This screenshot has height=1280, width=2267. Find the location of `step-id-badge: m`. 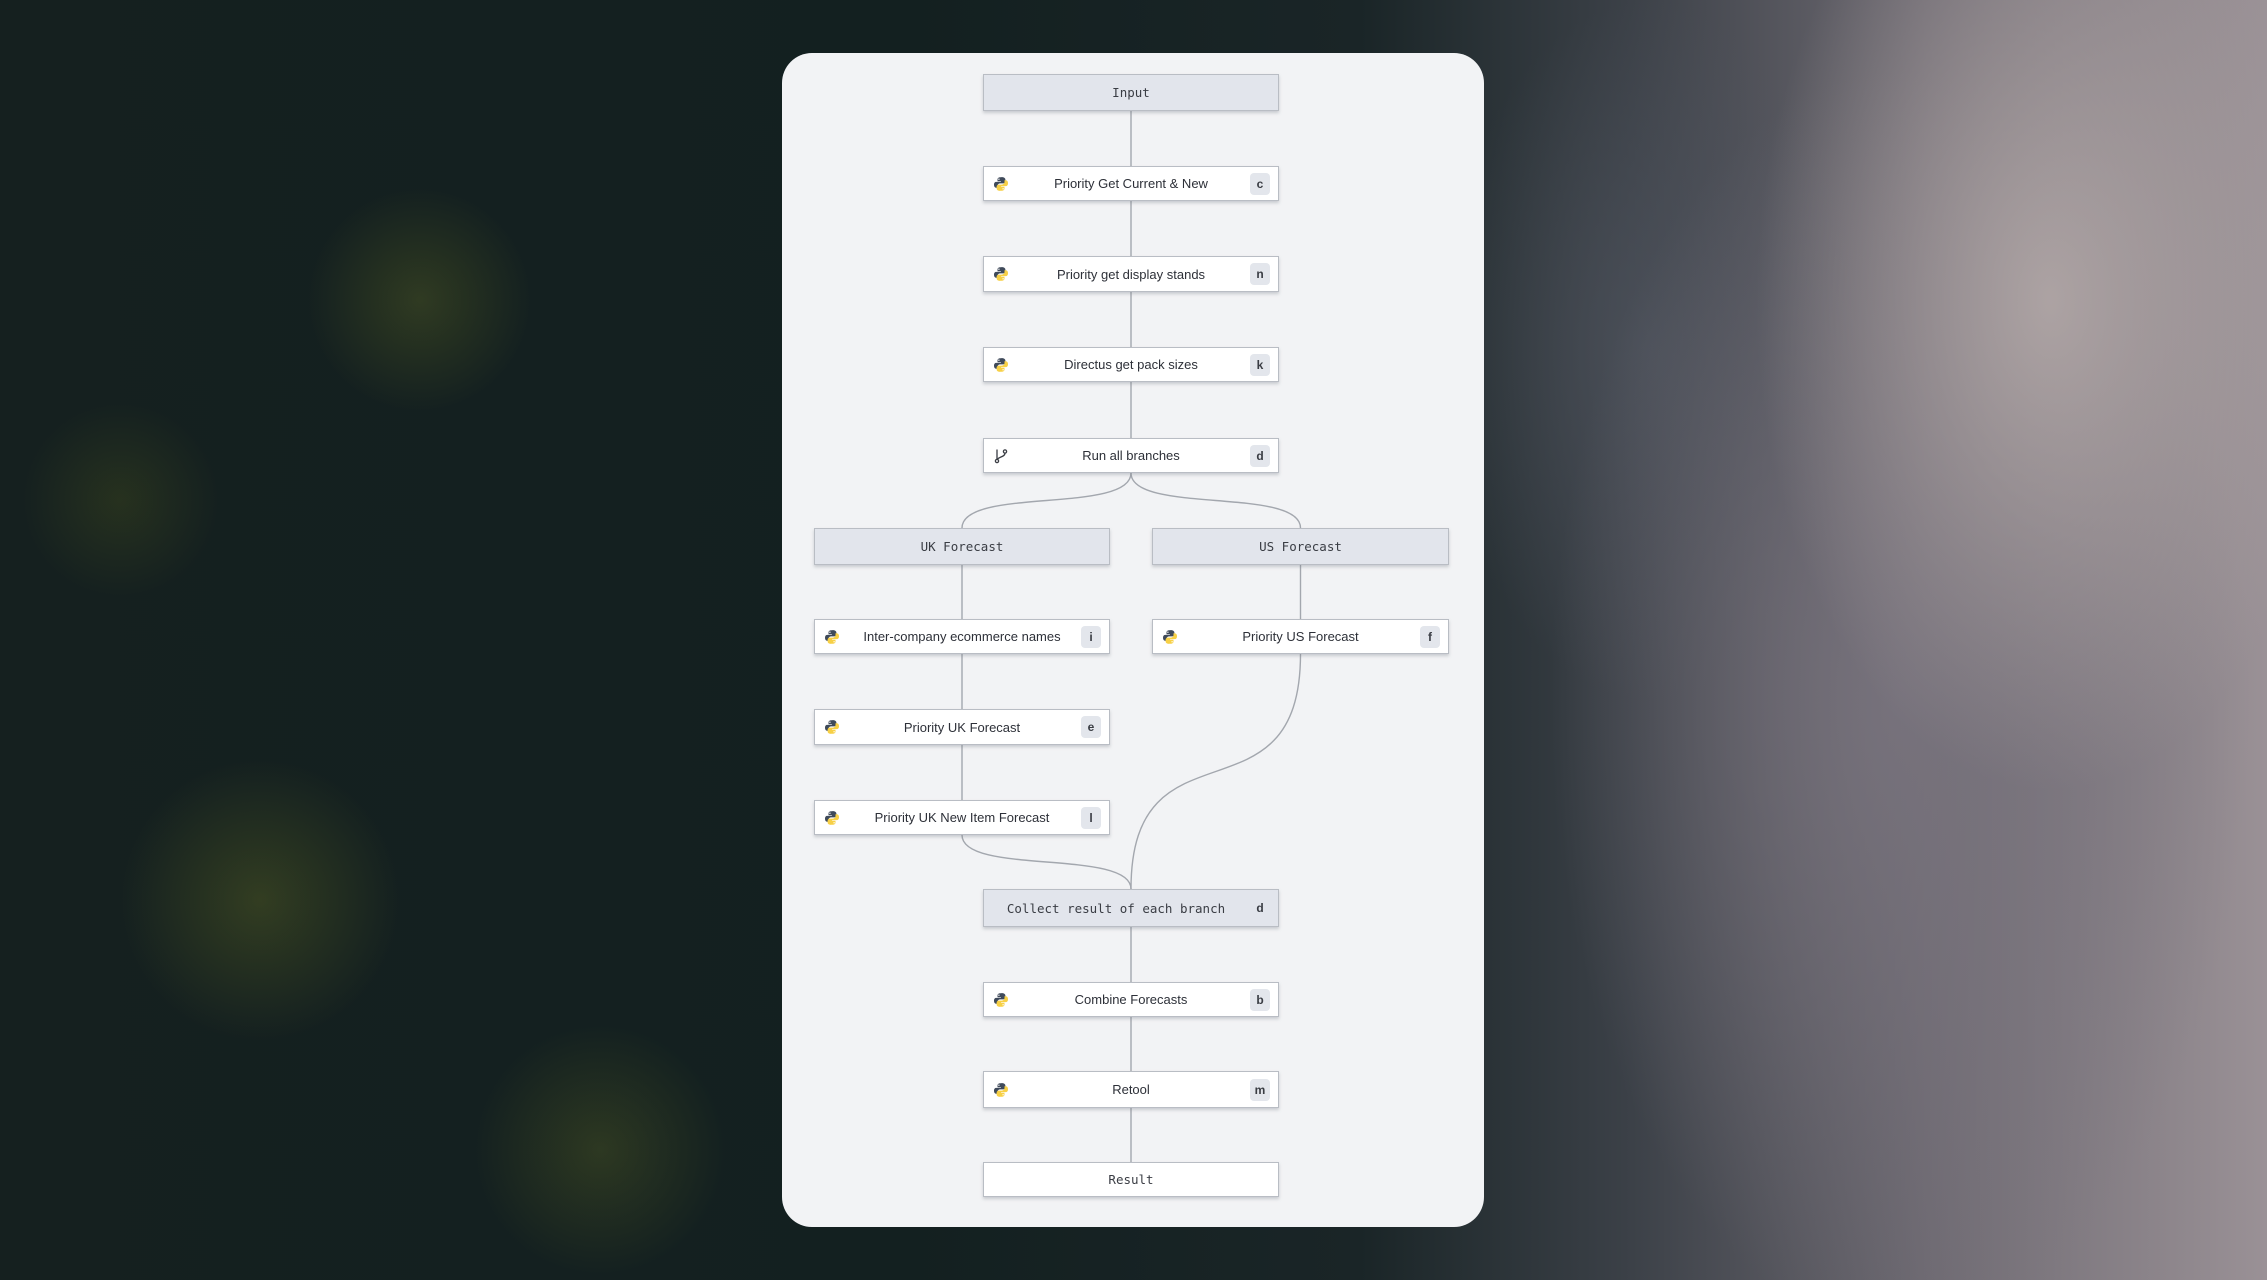

step-id-badge: m is located at coordinates (1260, 1089).